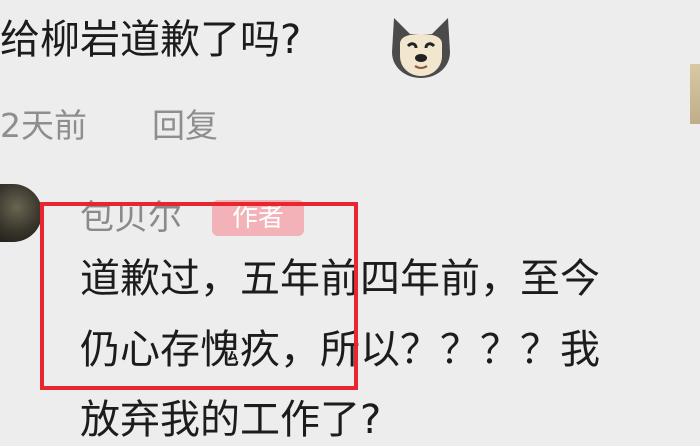 The width and height of the screenshot is (700, 446). I want to click on comment-text: 给柳岩道歉了吗?, so click(151, 40).